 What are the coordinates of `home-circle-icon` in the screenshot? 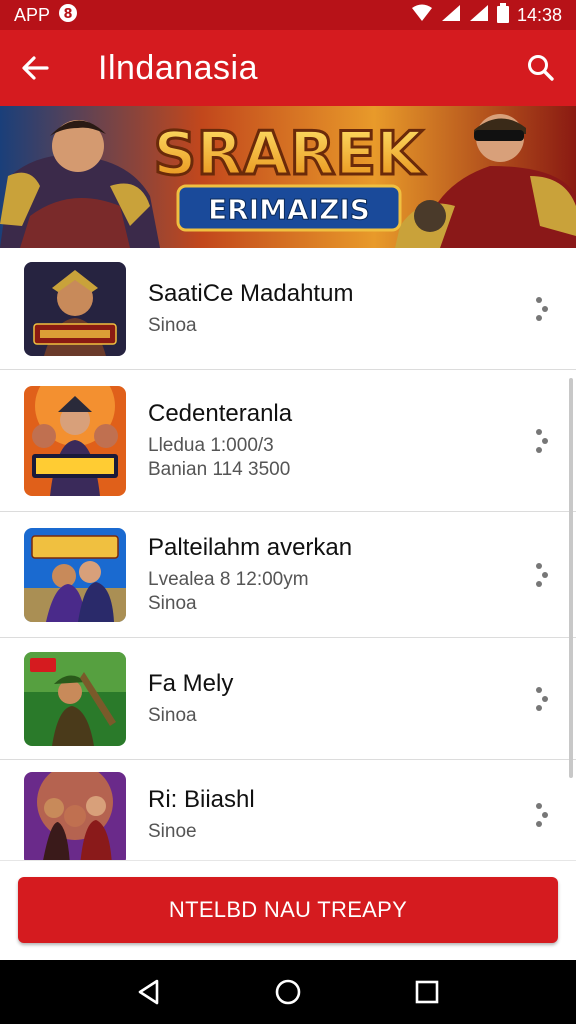 It's located at (288, 992).